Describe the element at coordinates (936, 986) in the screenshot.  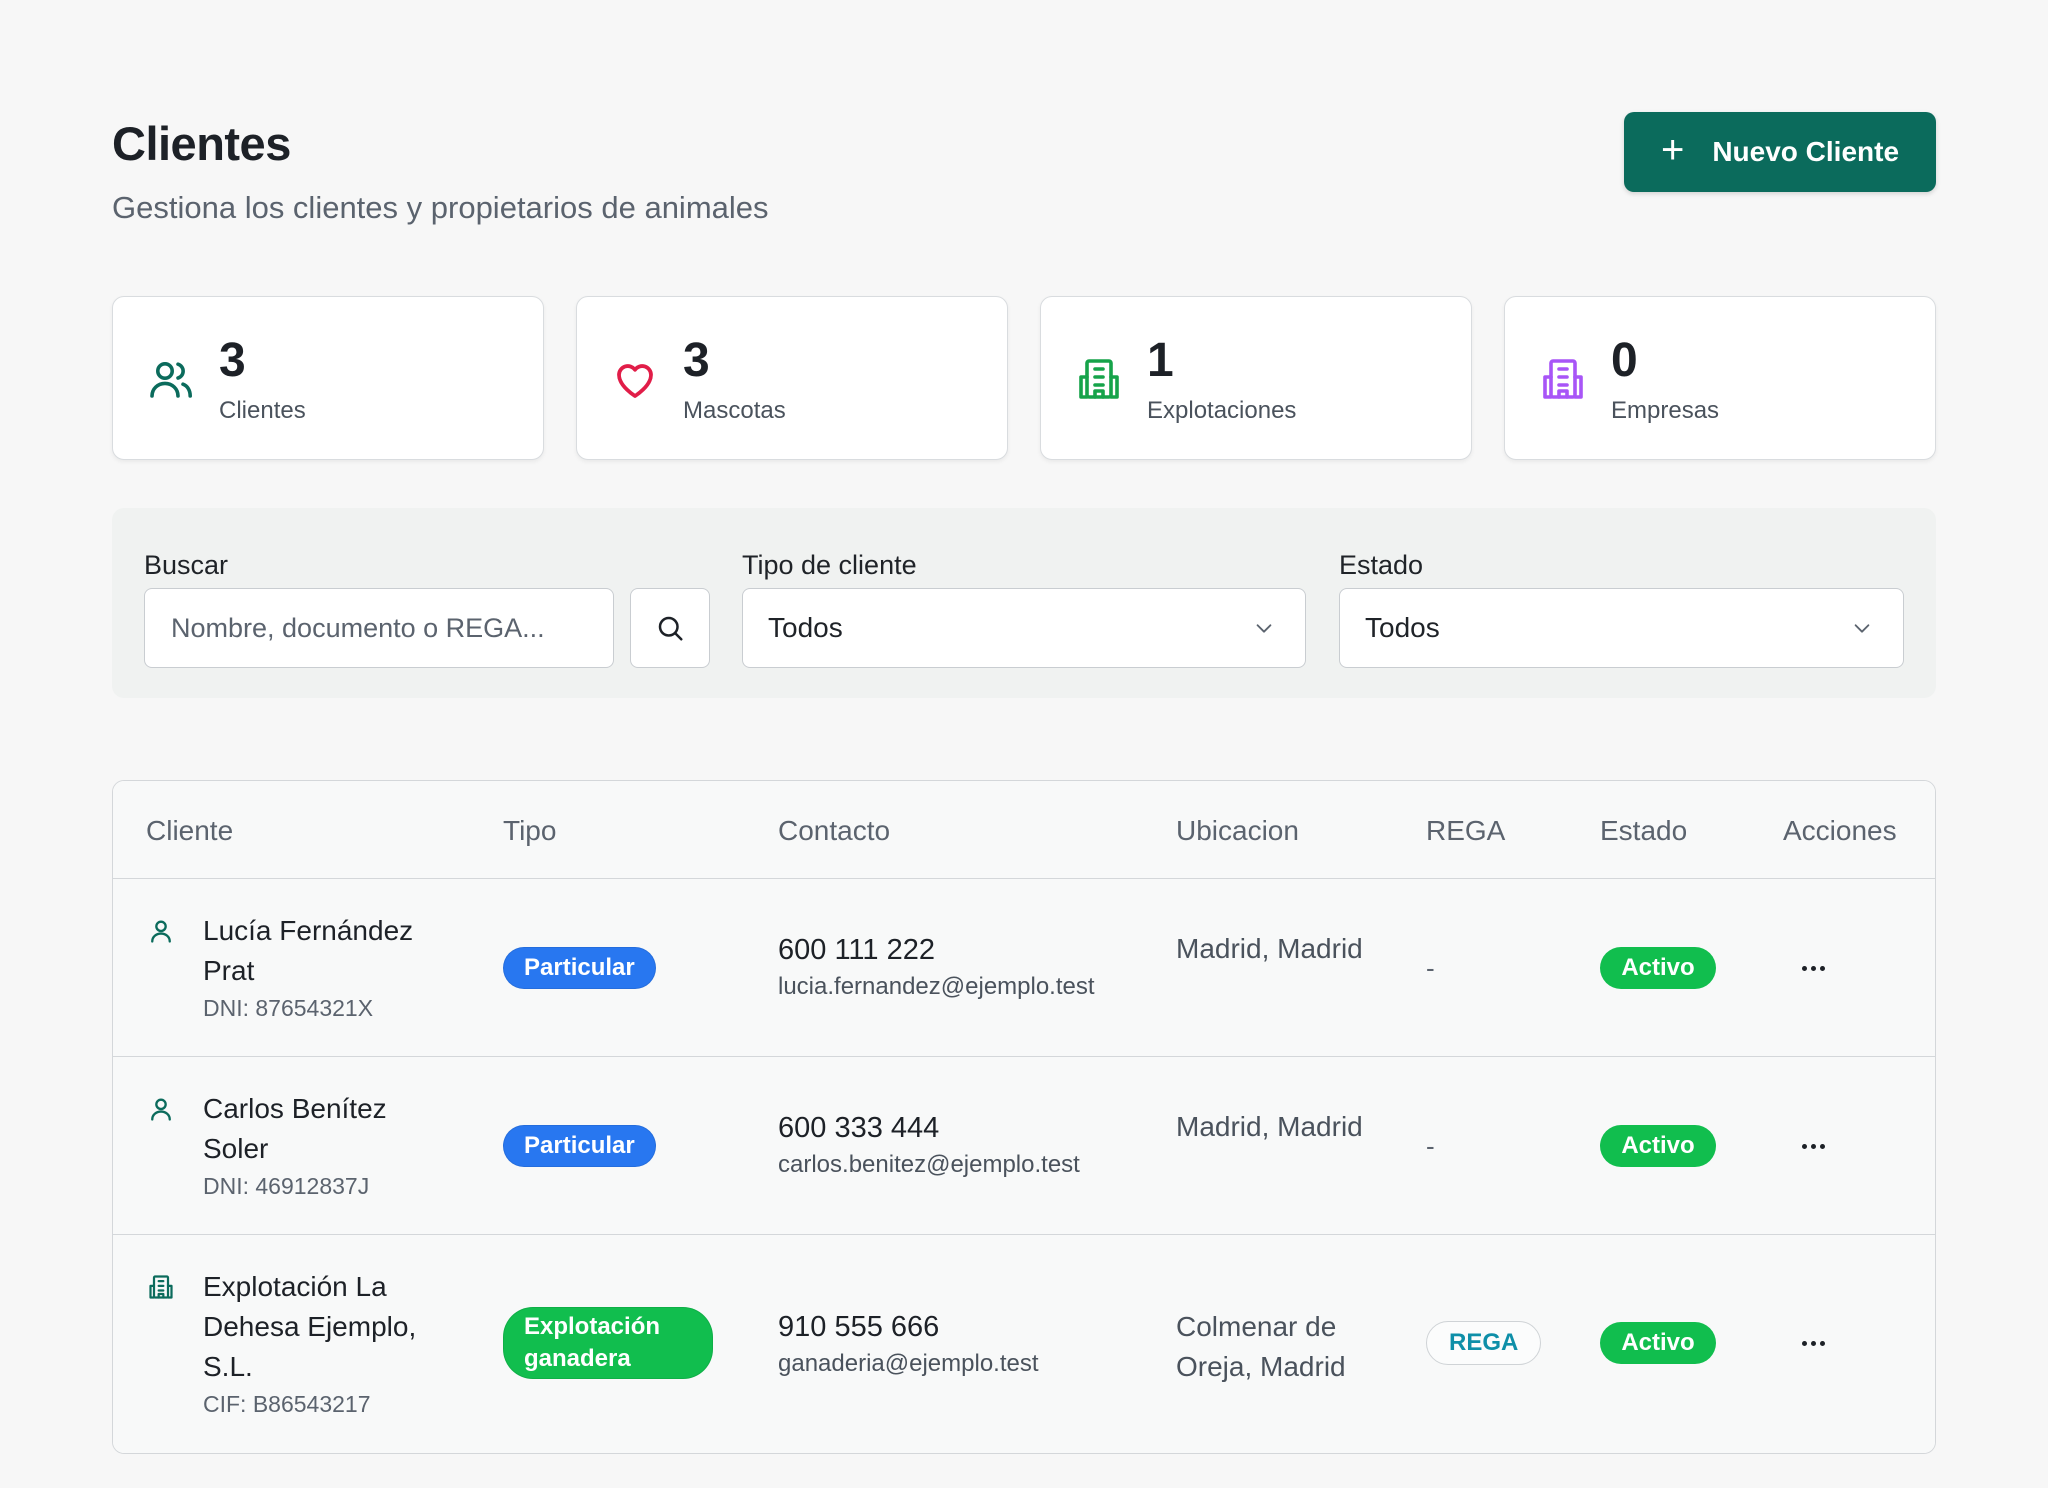
I see `client-email: lucia.fernandez@ejemplo.test` at that location.